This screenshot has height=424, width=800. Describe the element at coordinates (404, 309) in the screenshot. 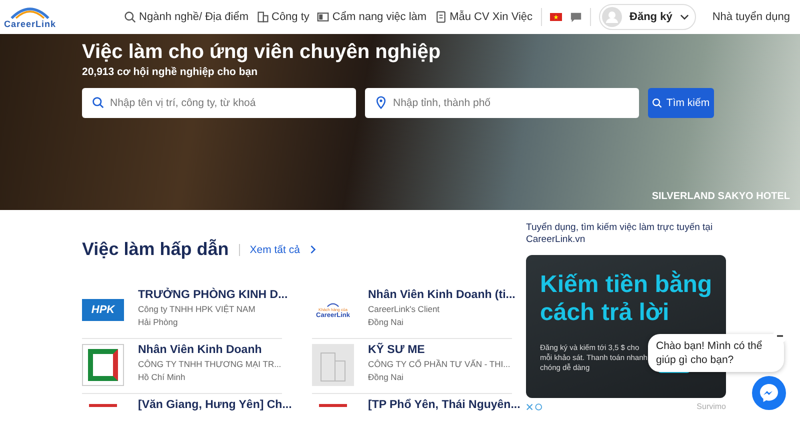

I see `company-name: CareerLink's Client` at that location.